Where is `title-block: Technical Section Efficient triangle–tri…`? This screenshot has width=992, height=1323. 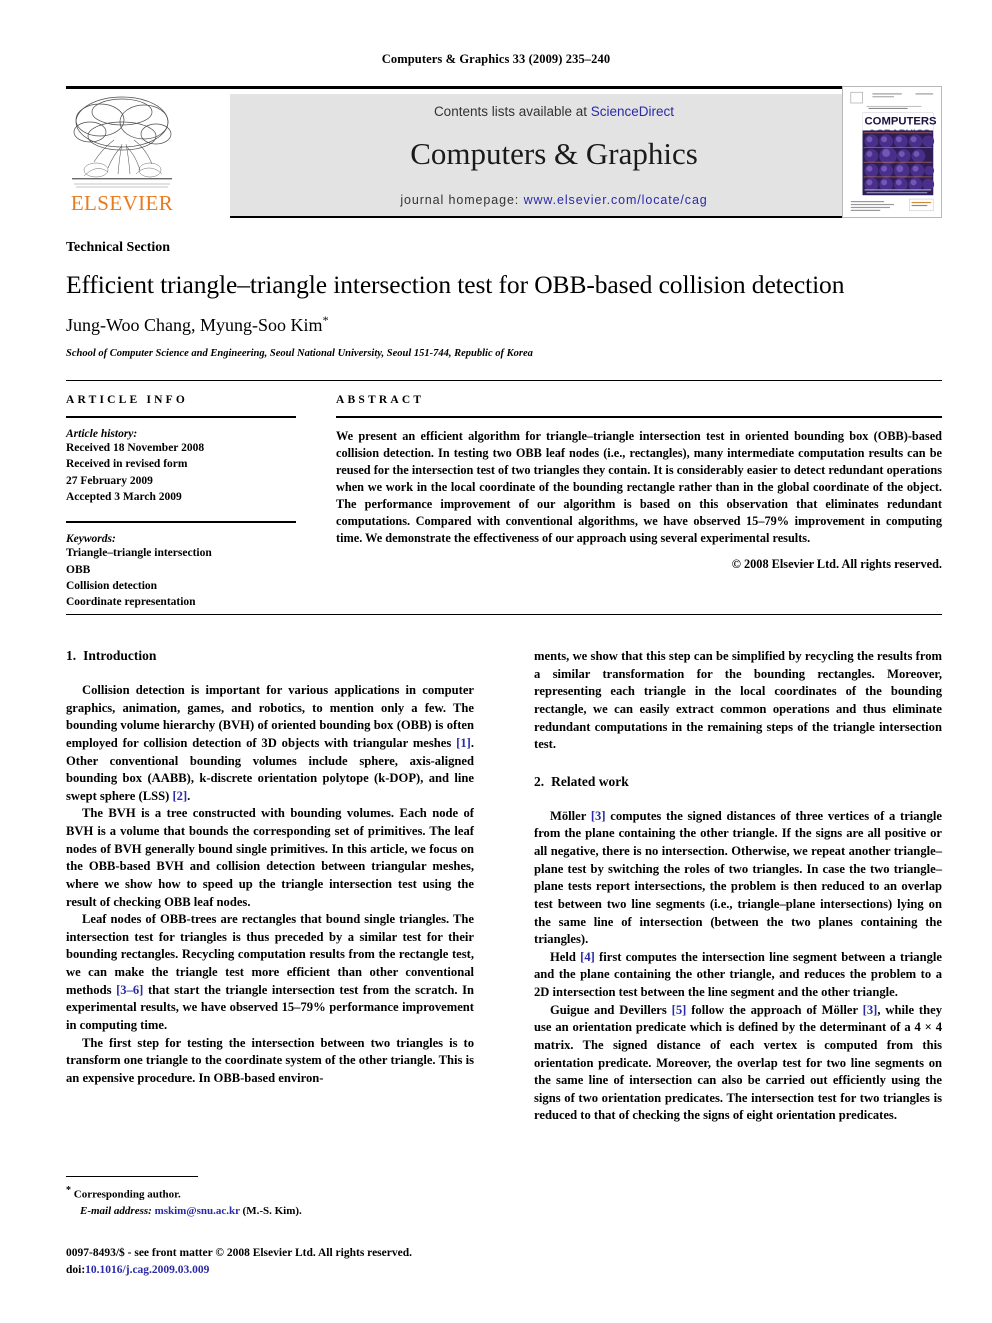 title-block: Technical Section Efficient triangle–tri… is located at coordinates (504, 299).